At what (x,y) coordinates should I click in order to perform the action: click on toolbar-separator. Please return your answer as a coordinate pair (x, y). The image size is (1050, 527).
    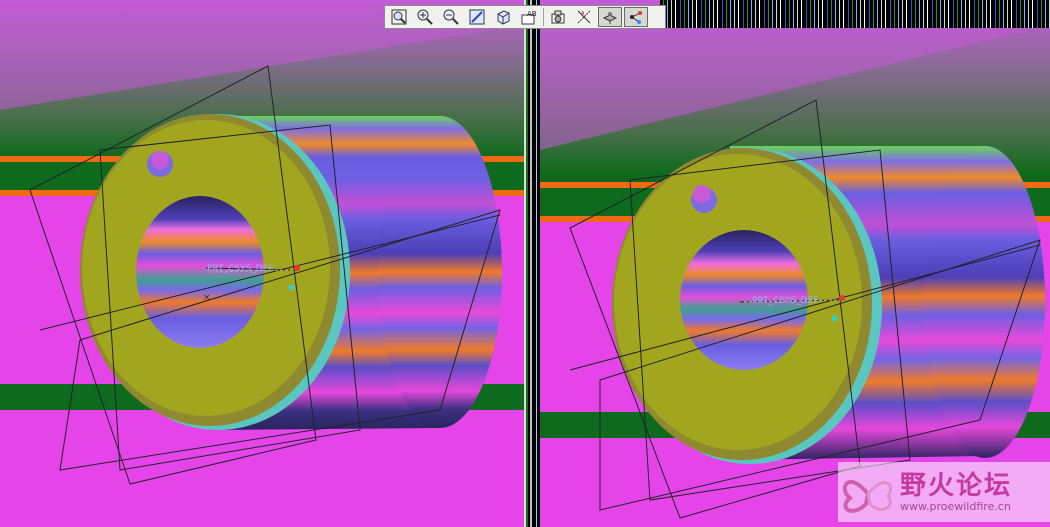
    Looking at the image, I should click on (543, 17).